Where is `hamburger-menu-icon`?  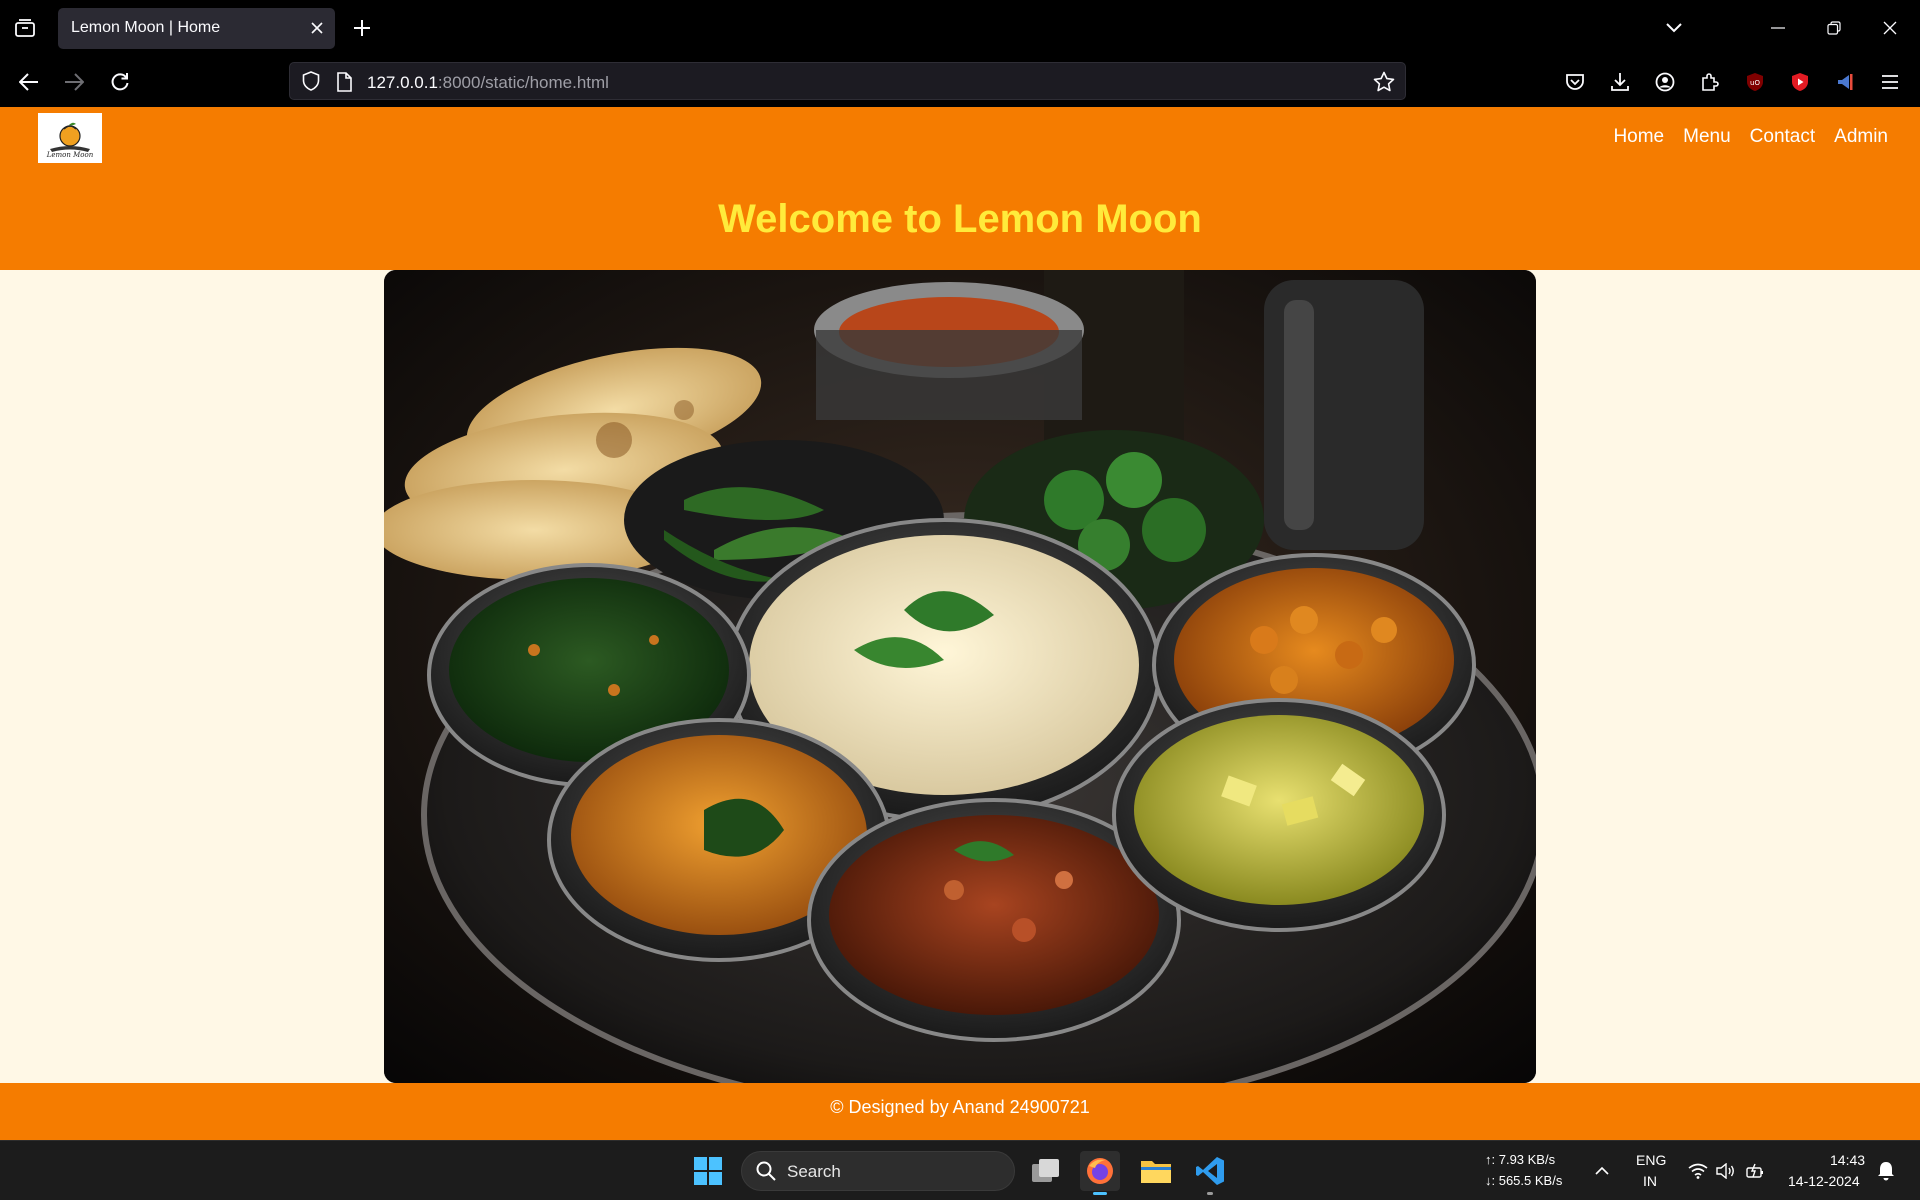 hamburger-menu-icon is located at coordinates (1890, 82).